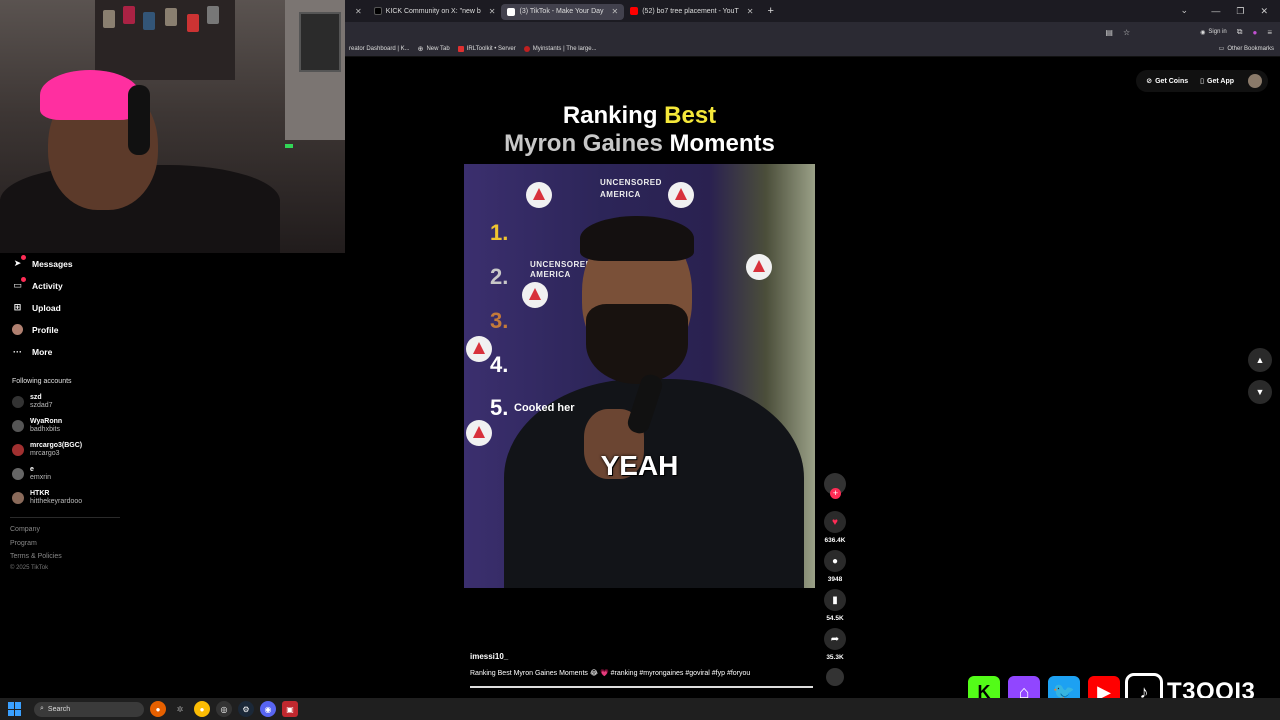 The width and height of the screenshot is (1280, 720). Describe the element at coordinates (544, 408) in the screenshot. I see `rank-label: Cooked her` at that location.